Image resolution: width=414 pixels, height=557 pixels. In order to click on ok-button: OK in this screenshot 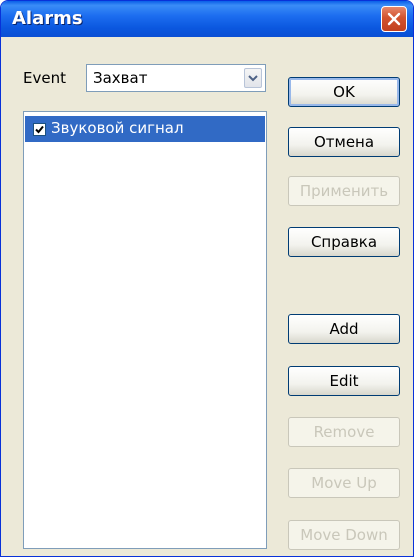, I will do `click(344, 92)`.